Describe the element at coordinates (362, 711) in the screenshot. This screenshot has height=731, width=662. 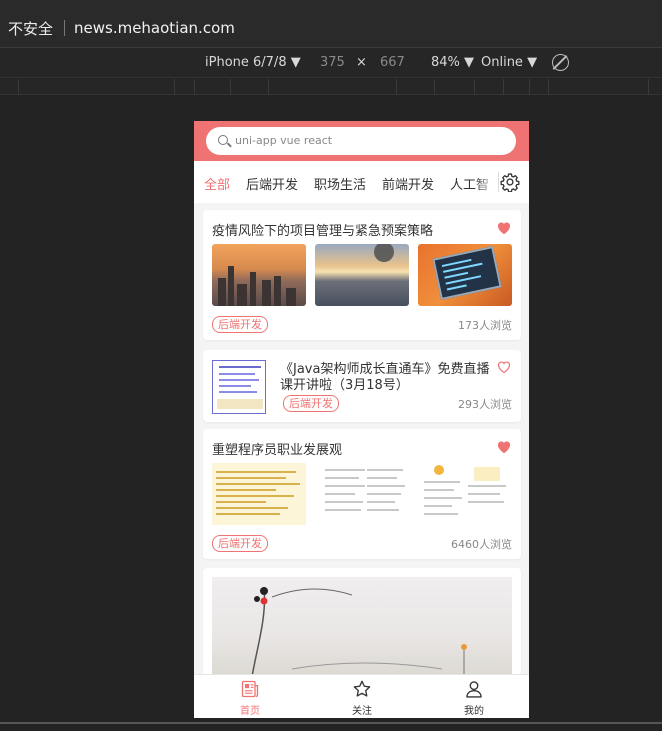
I see `tabbar-label: 关注` at that location.